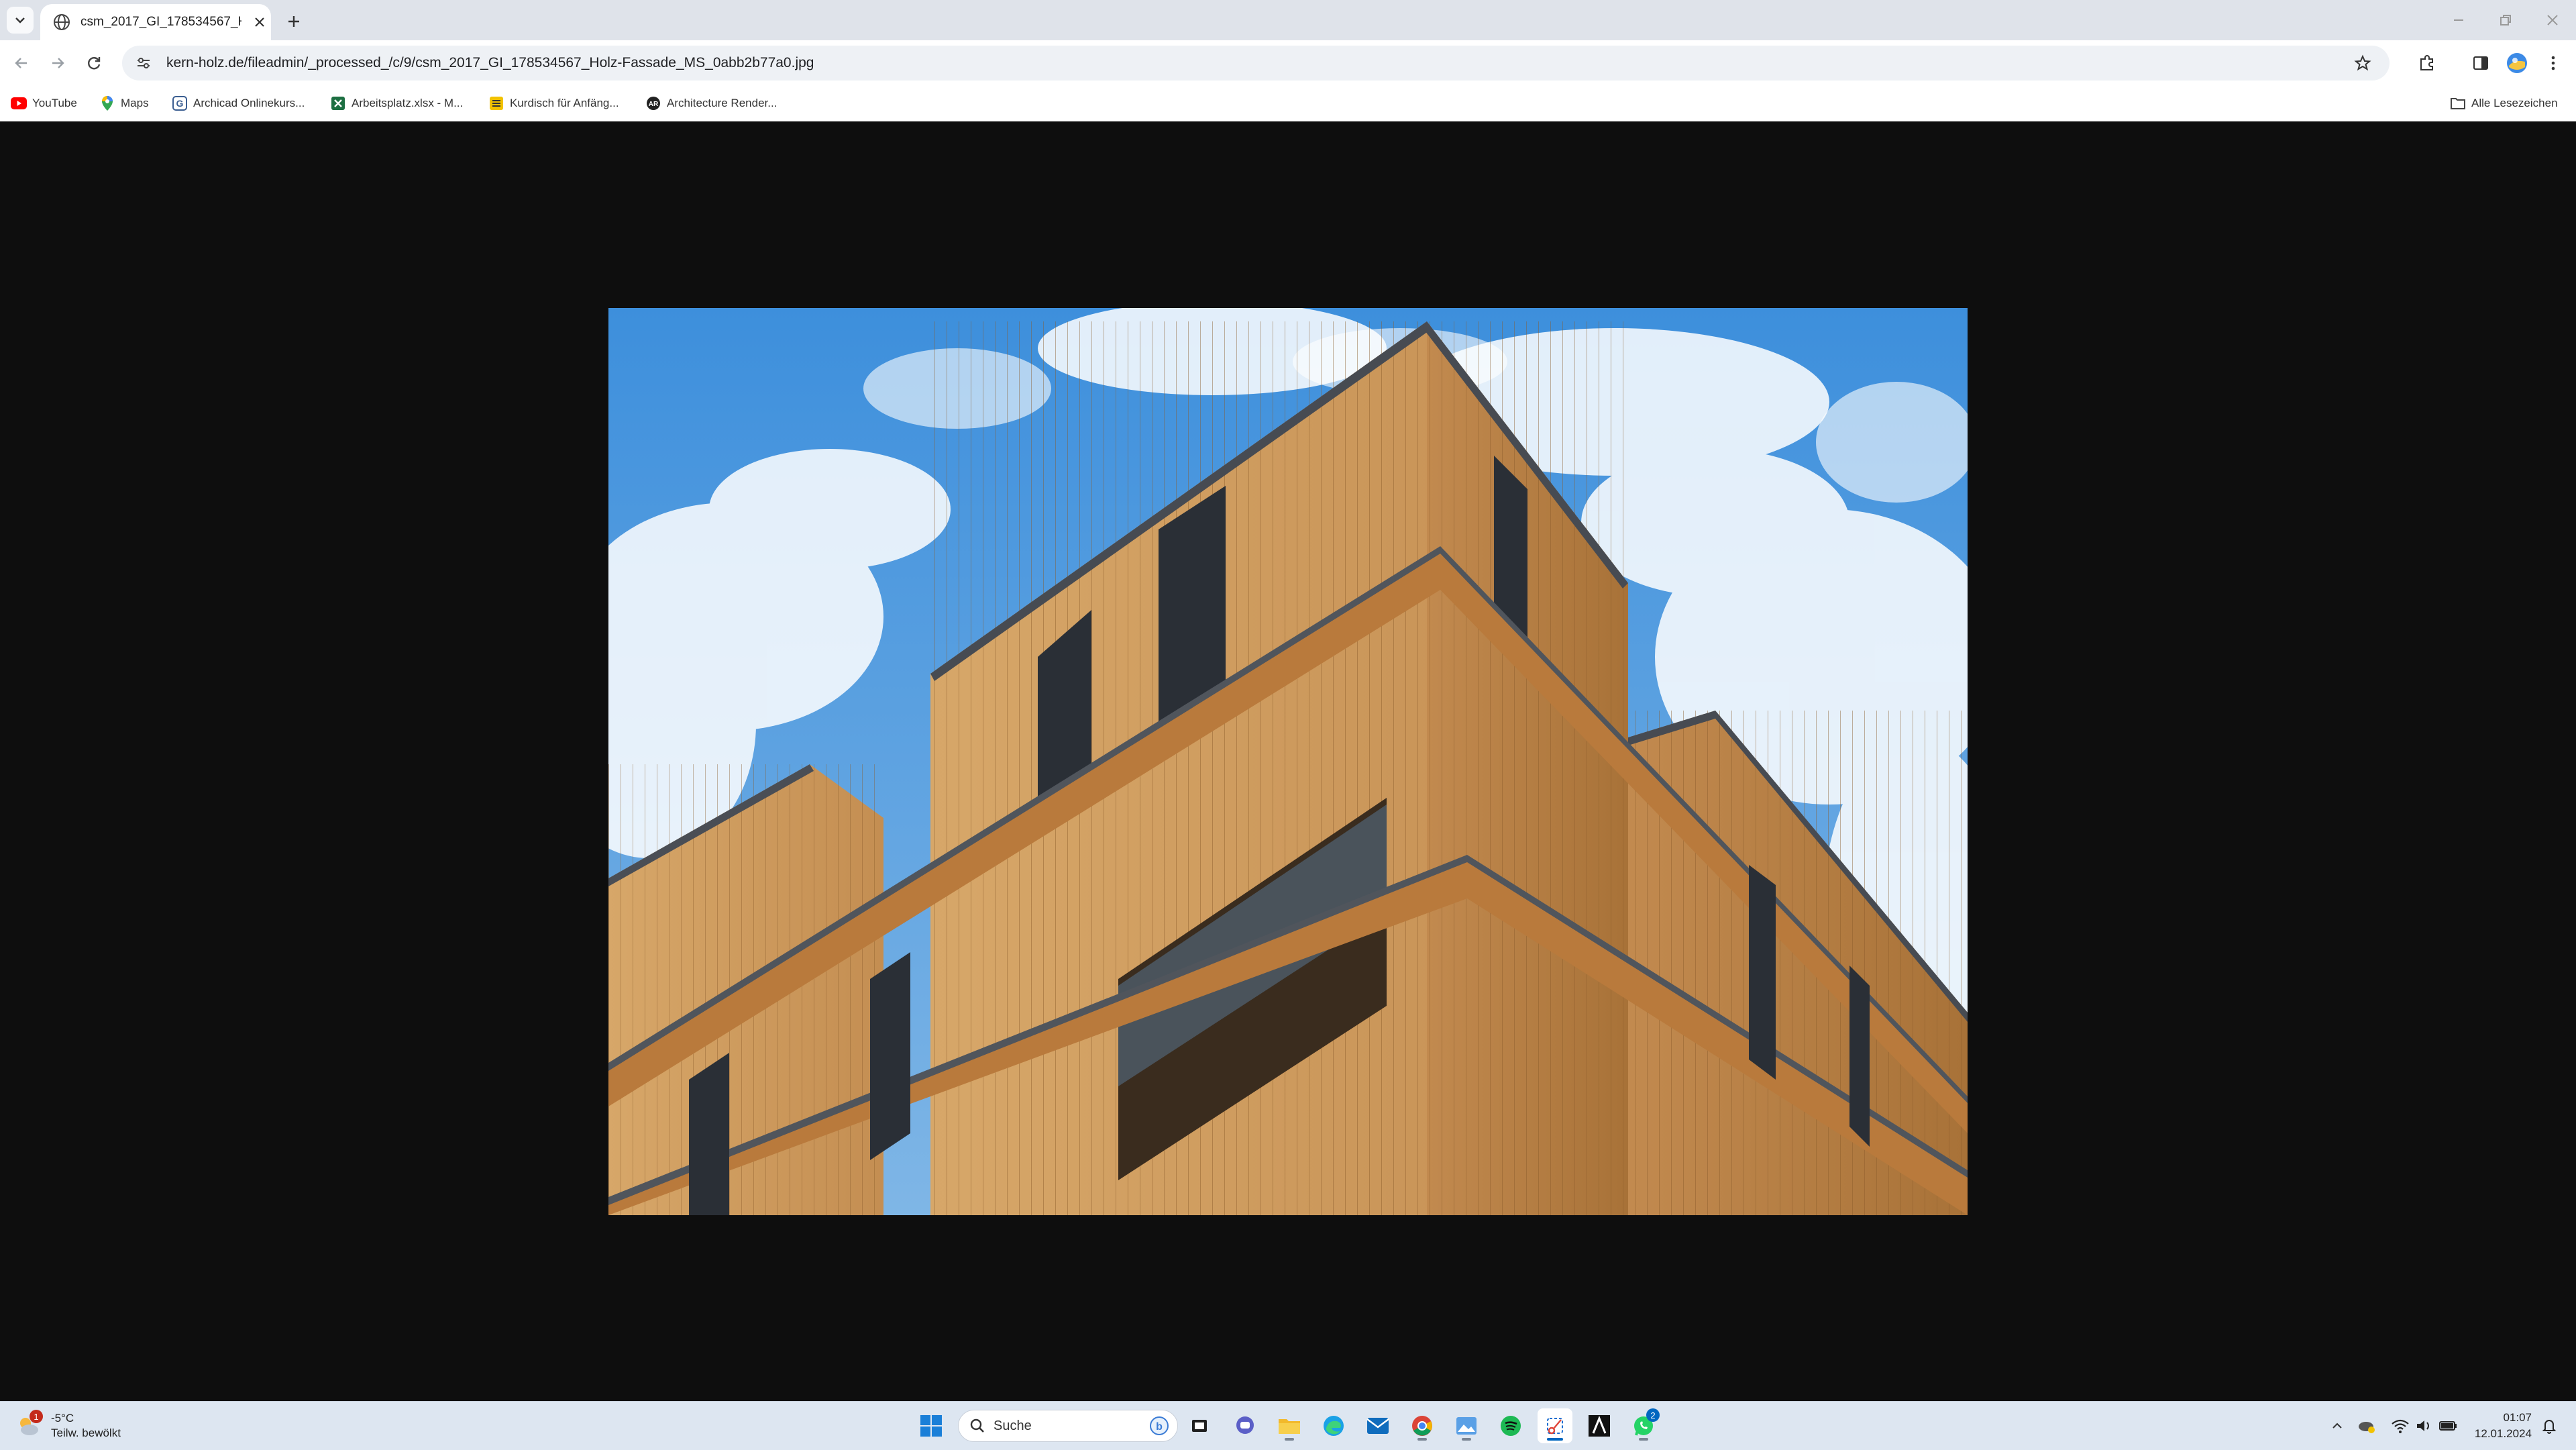  I want to click on photos-icon, so click(1466, 1426).